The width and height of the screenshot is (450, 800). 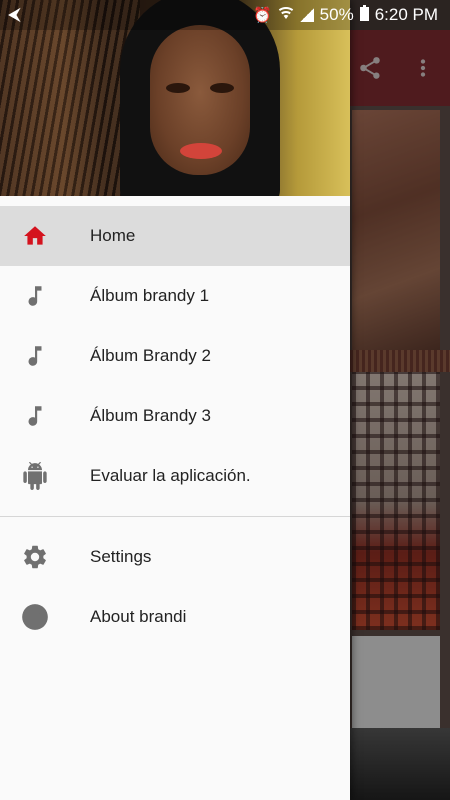 I want to click on menu-item-about: About brandi, so click(x=175, y=617).